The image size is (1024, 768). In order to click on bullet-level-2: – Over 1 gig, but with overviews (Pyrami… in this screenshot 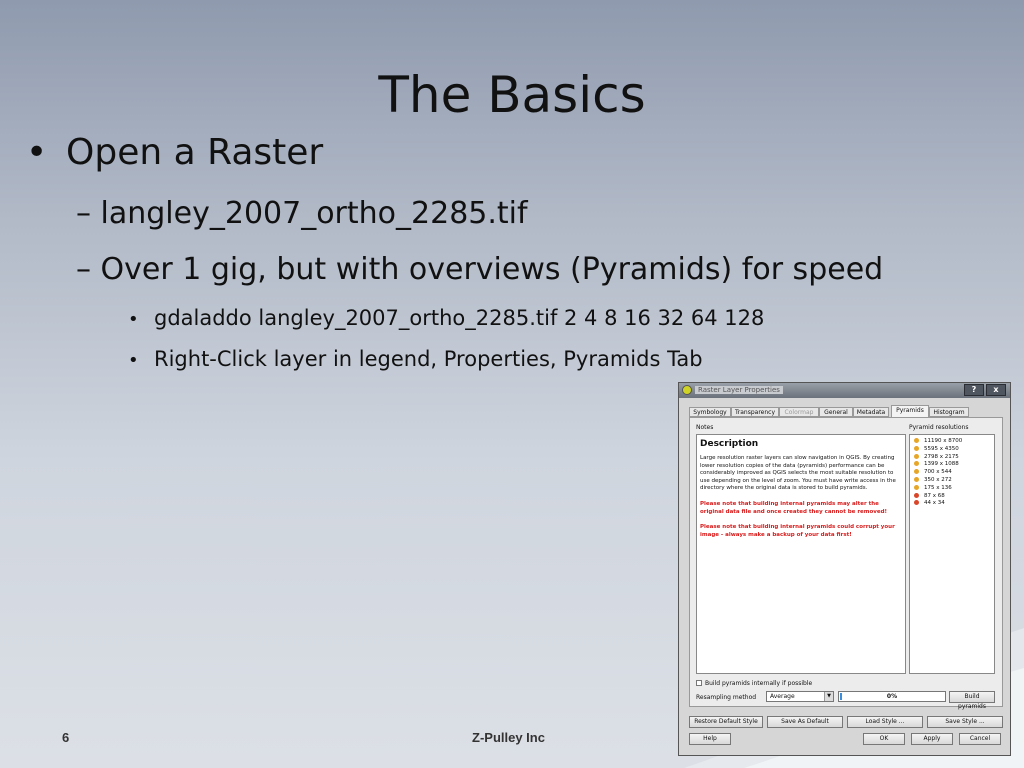, I will do `click(480, 269)`.